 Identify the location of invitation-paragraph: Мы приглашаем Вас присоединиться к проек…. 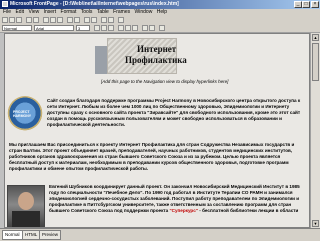
(152, 156).